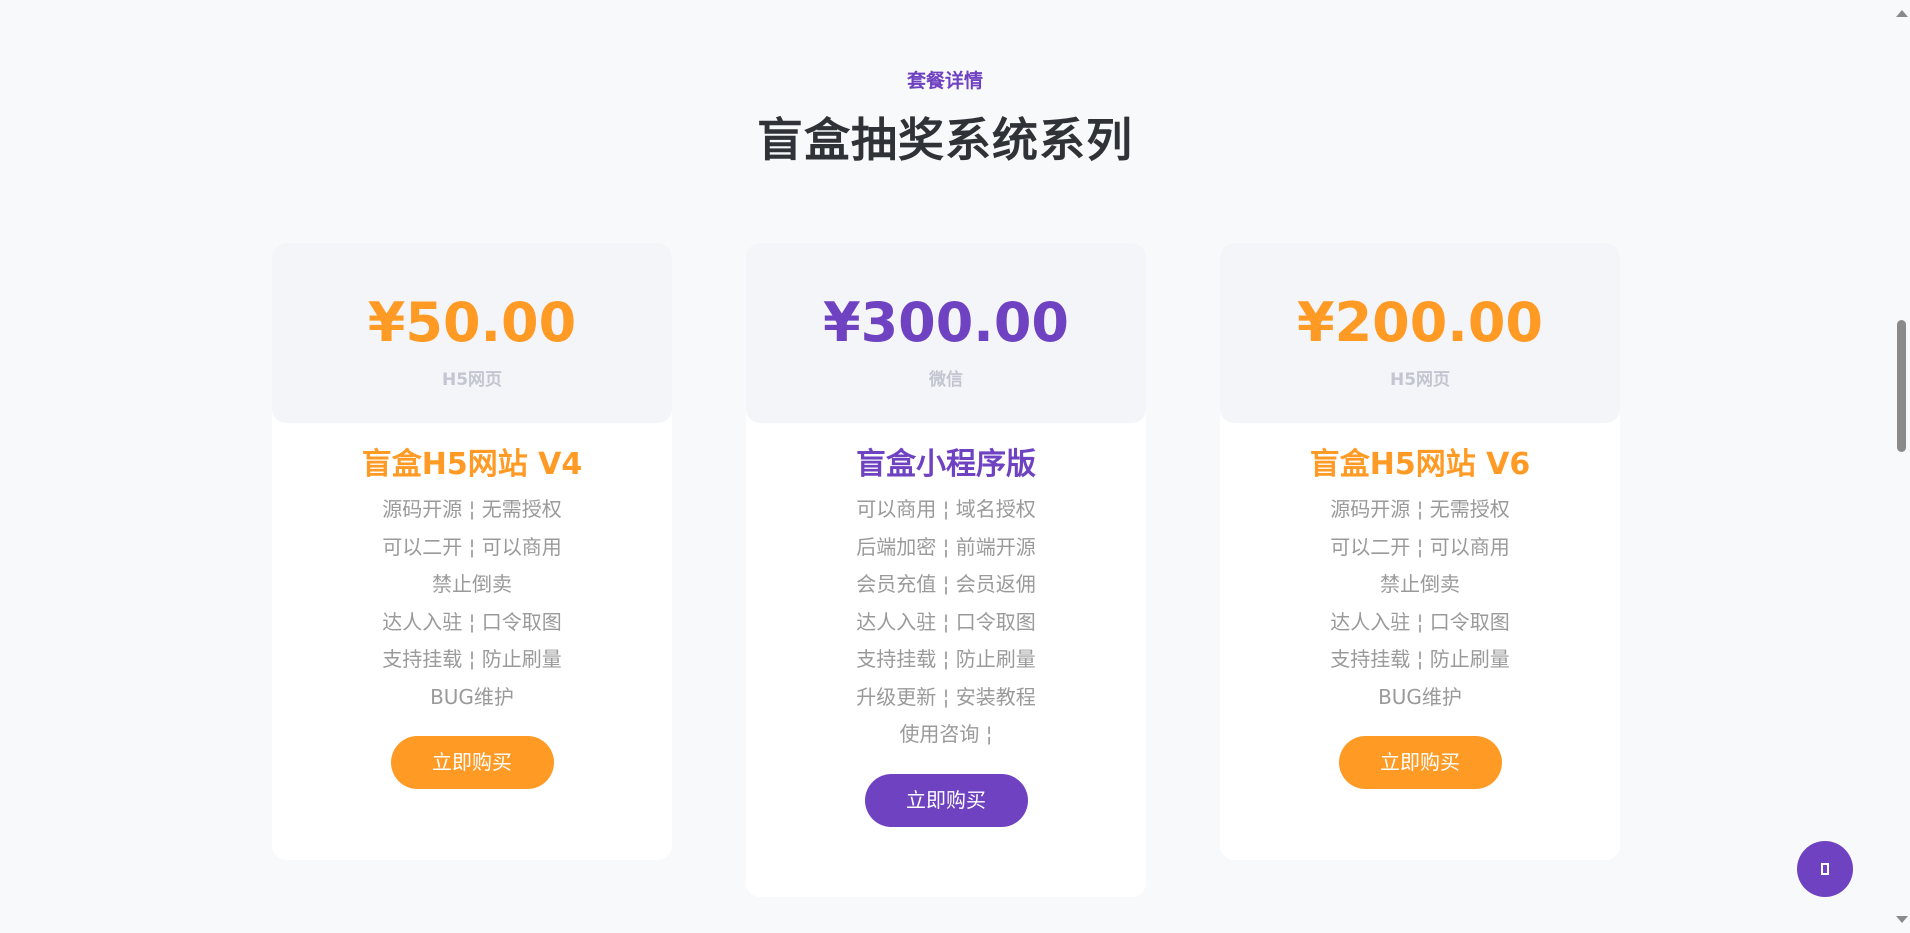 The height and width of the screenshot is (933, 1910). I want to click on card-header: ¥300.00 微信, so click(946, 333).